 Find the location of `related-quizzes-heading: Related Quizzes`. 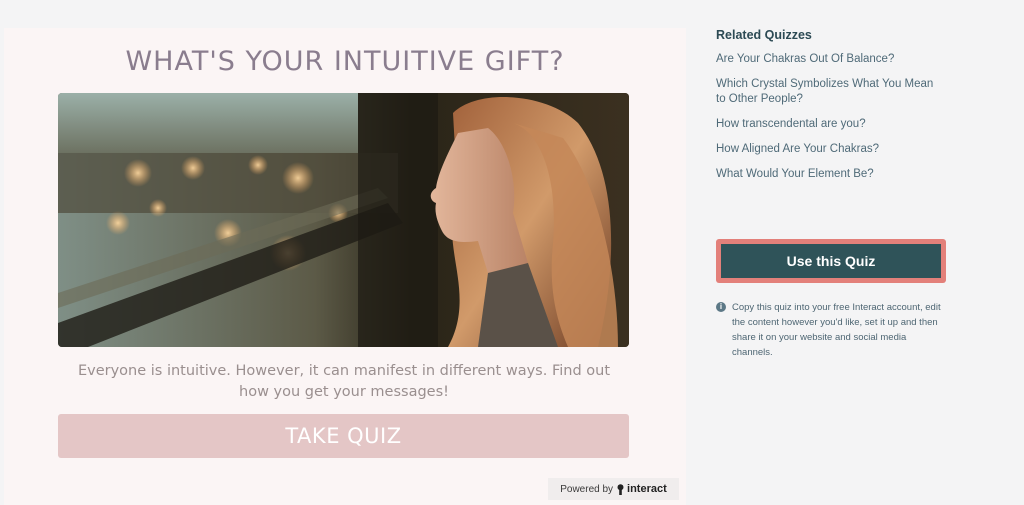

related-quizzes-heading: Related Quizzes is located at coordinates (764, 35).